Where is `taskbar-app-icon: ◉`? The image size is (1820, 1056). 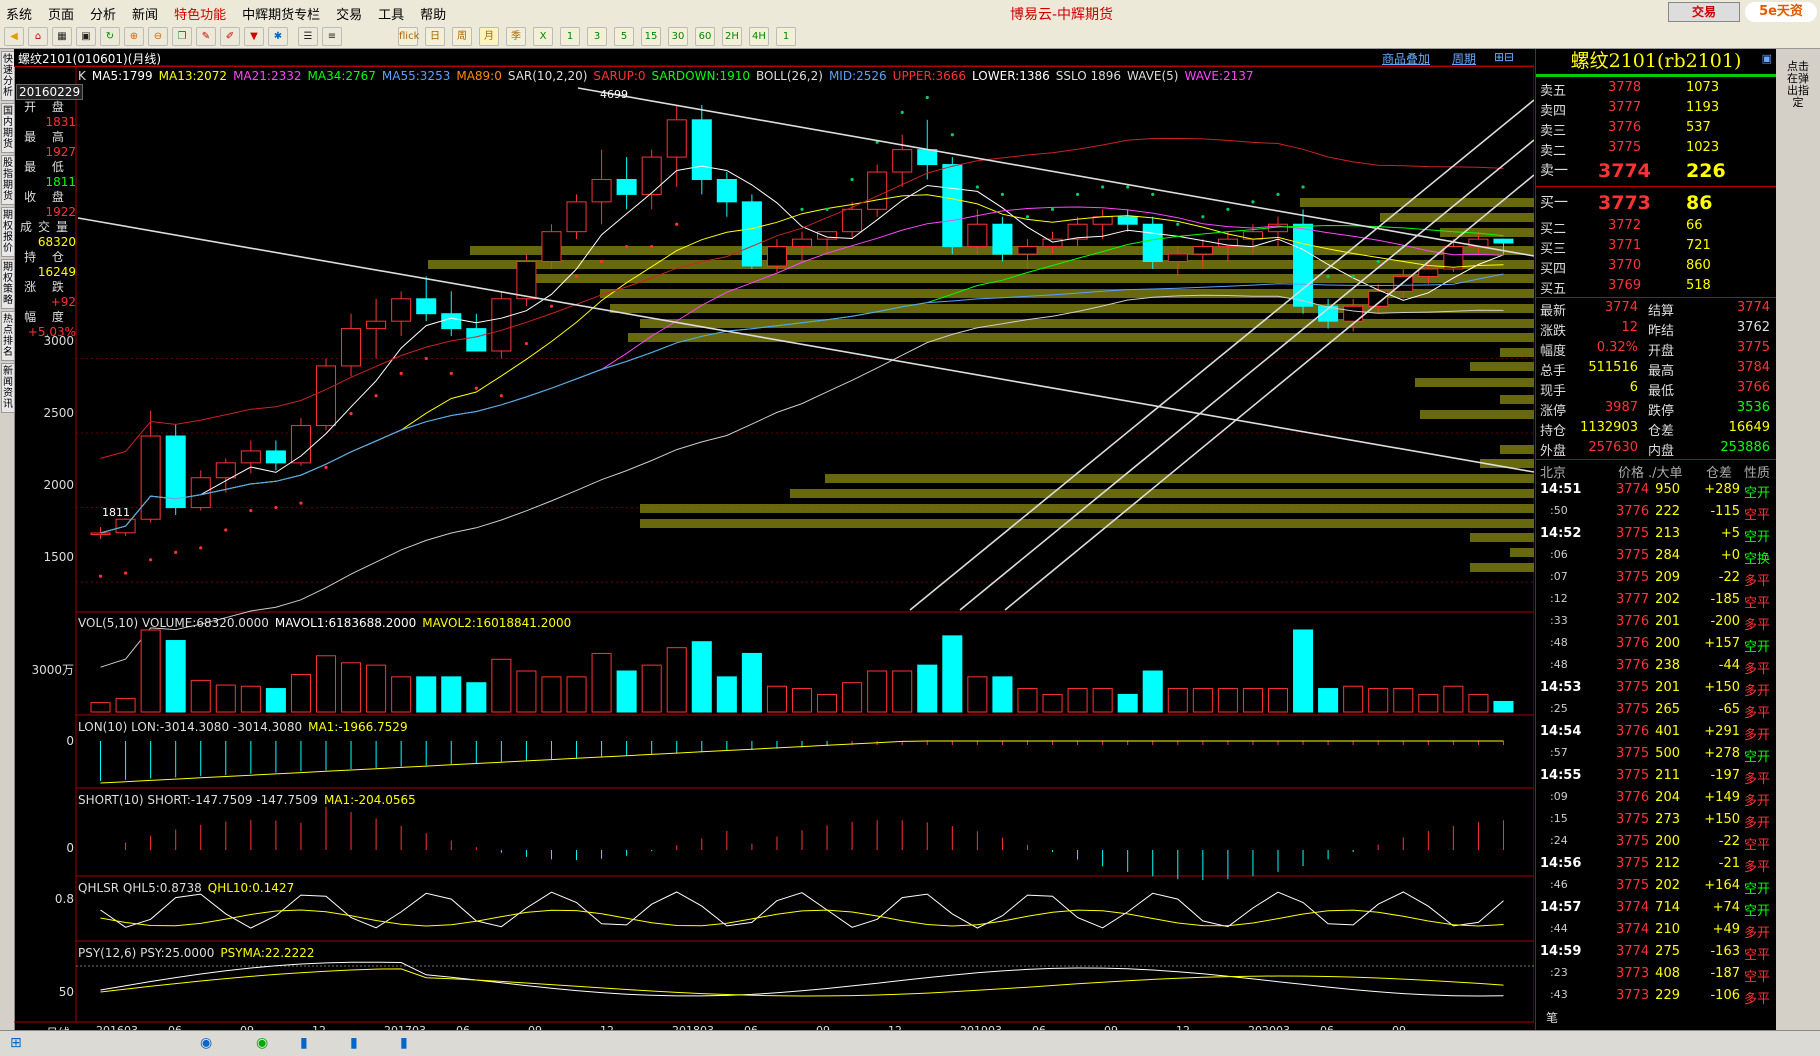 taskbar-app-icon: ◉ is located at coordinates (206, 1043).